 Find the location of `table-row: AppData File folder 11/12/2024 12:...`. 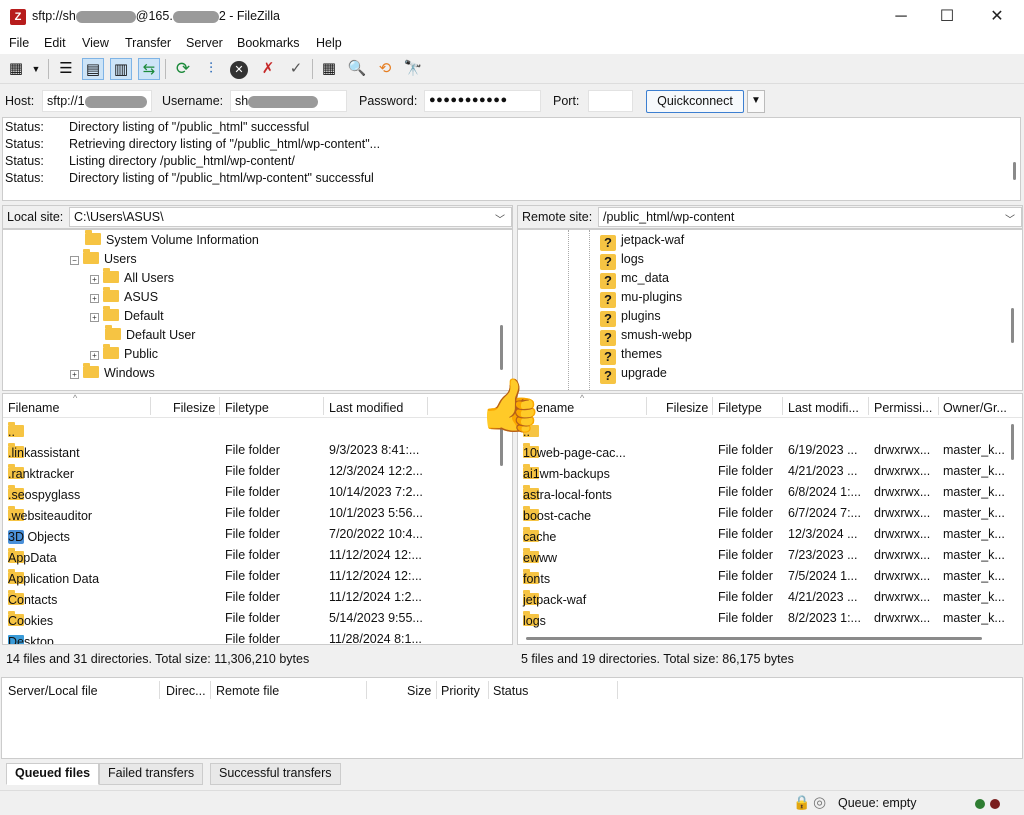

table-row: AppData File folder 11/12/2024 12:... is located at coordinates (257, 555).